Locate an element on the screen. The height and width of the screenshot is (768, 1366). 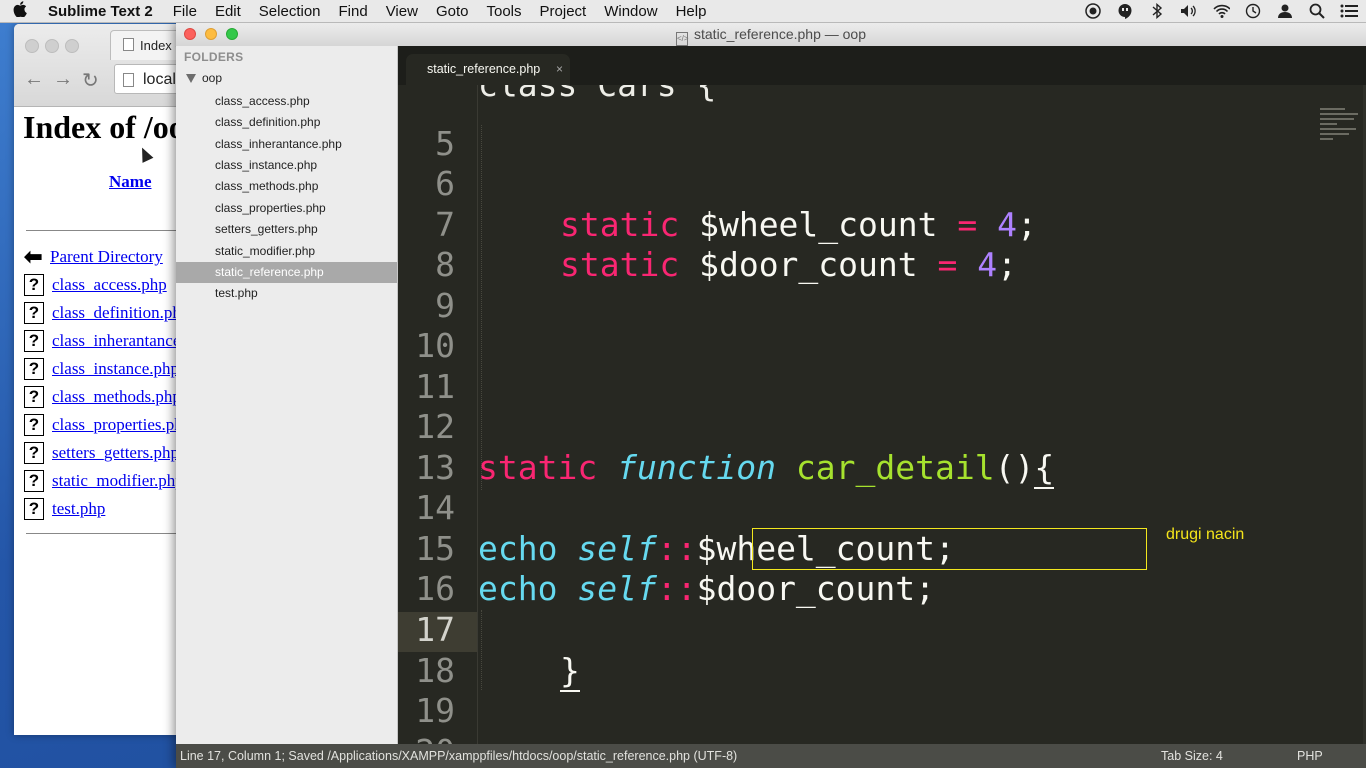
syntax-selector: PHP is located at coordinates (1310, 756).